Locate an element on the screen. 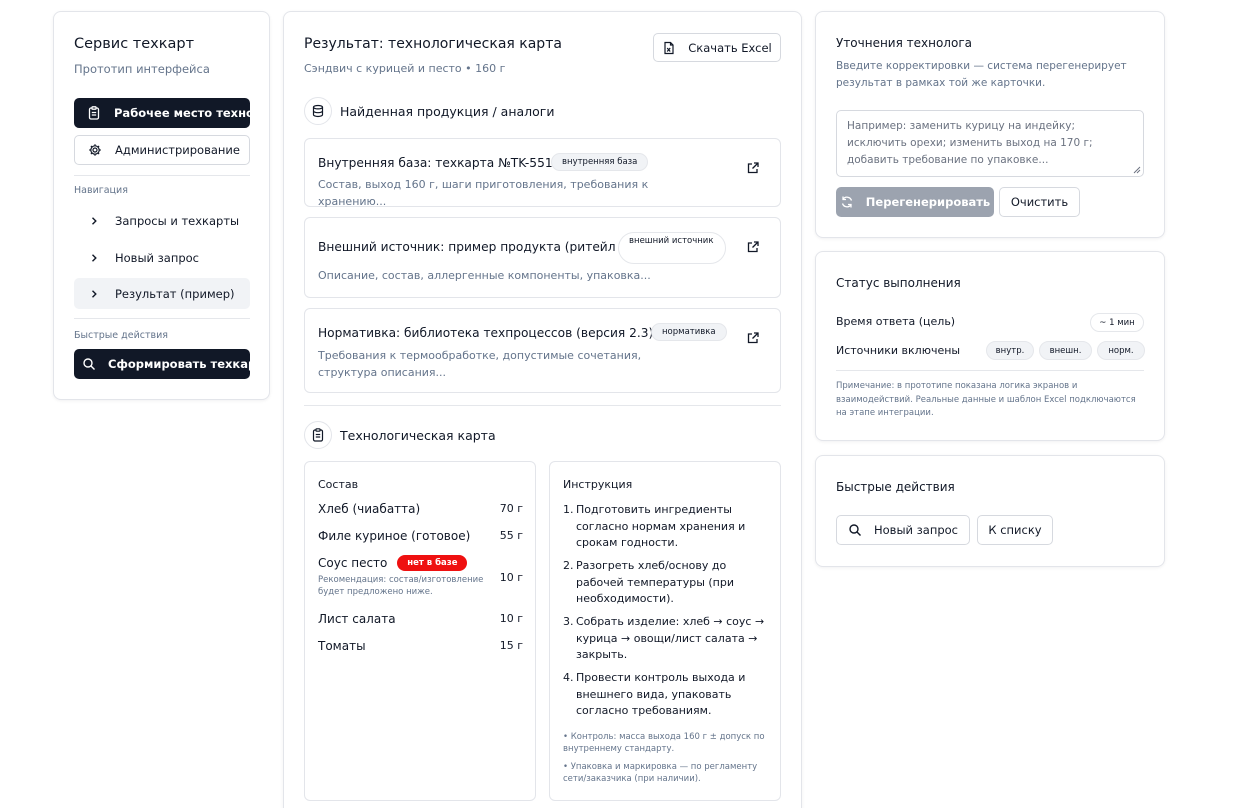 Image resolution: width=1240 pixels, height=808 pixels. ingredient-row: Хлеб (чиабатта) 70 г is located at coordinates (420, 509).